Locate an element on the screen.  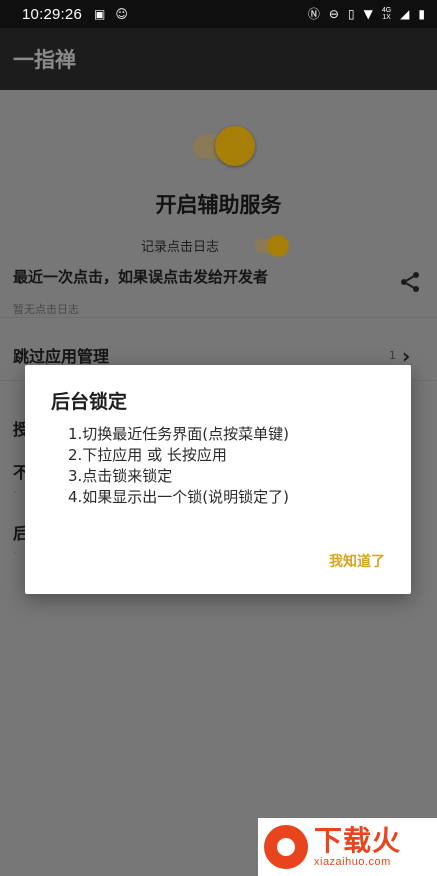
got-it-button: 我知道了 is located at coordinates (357, 561).